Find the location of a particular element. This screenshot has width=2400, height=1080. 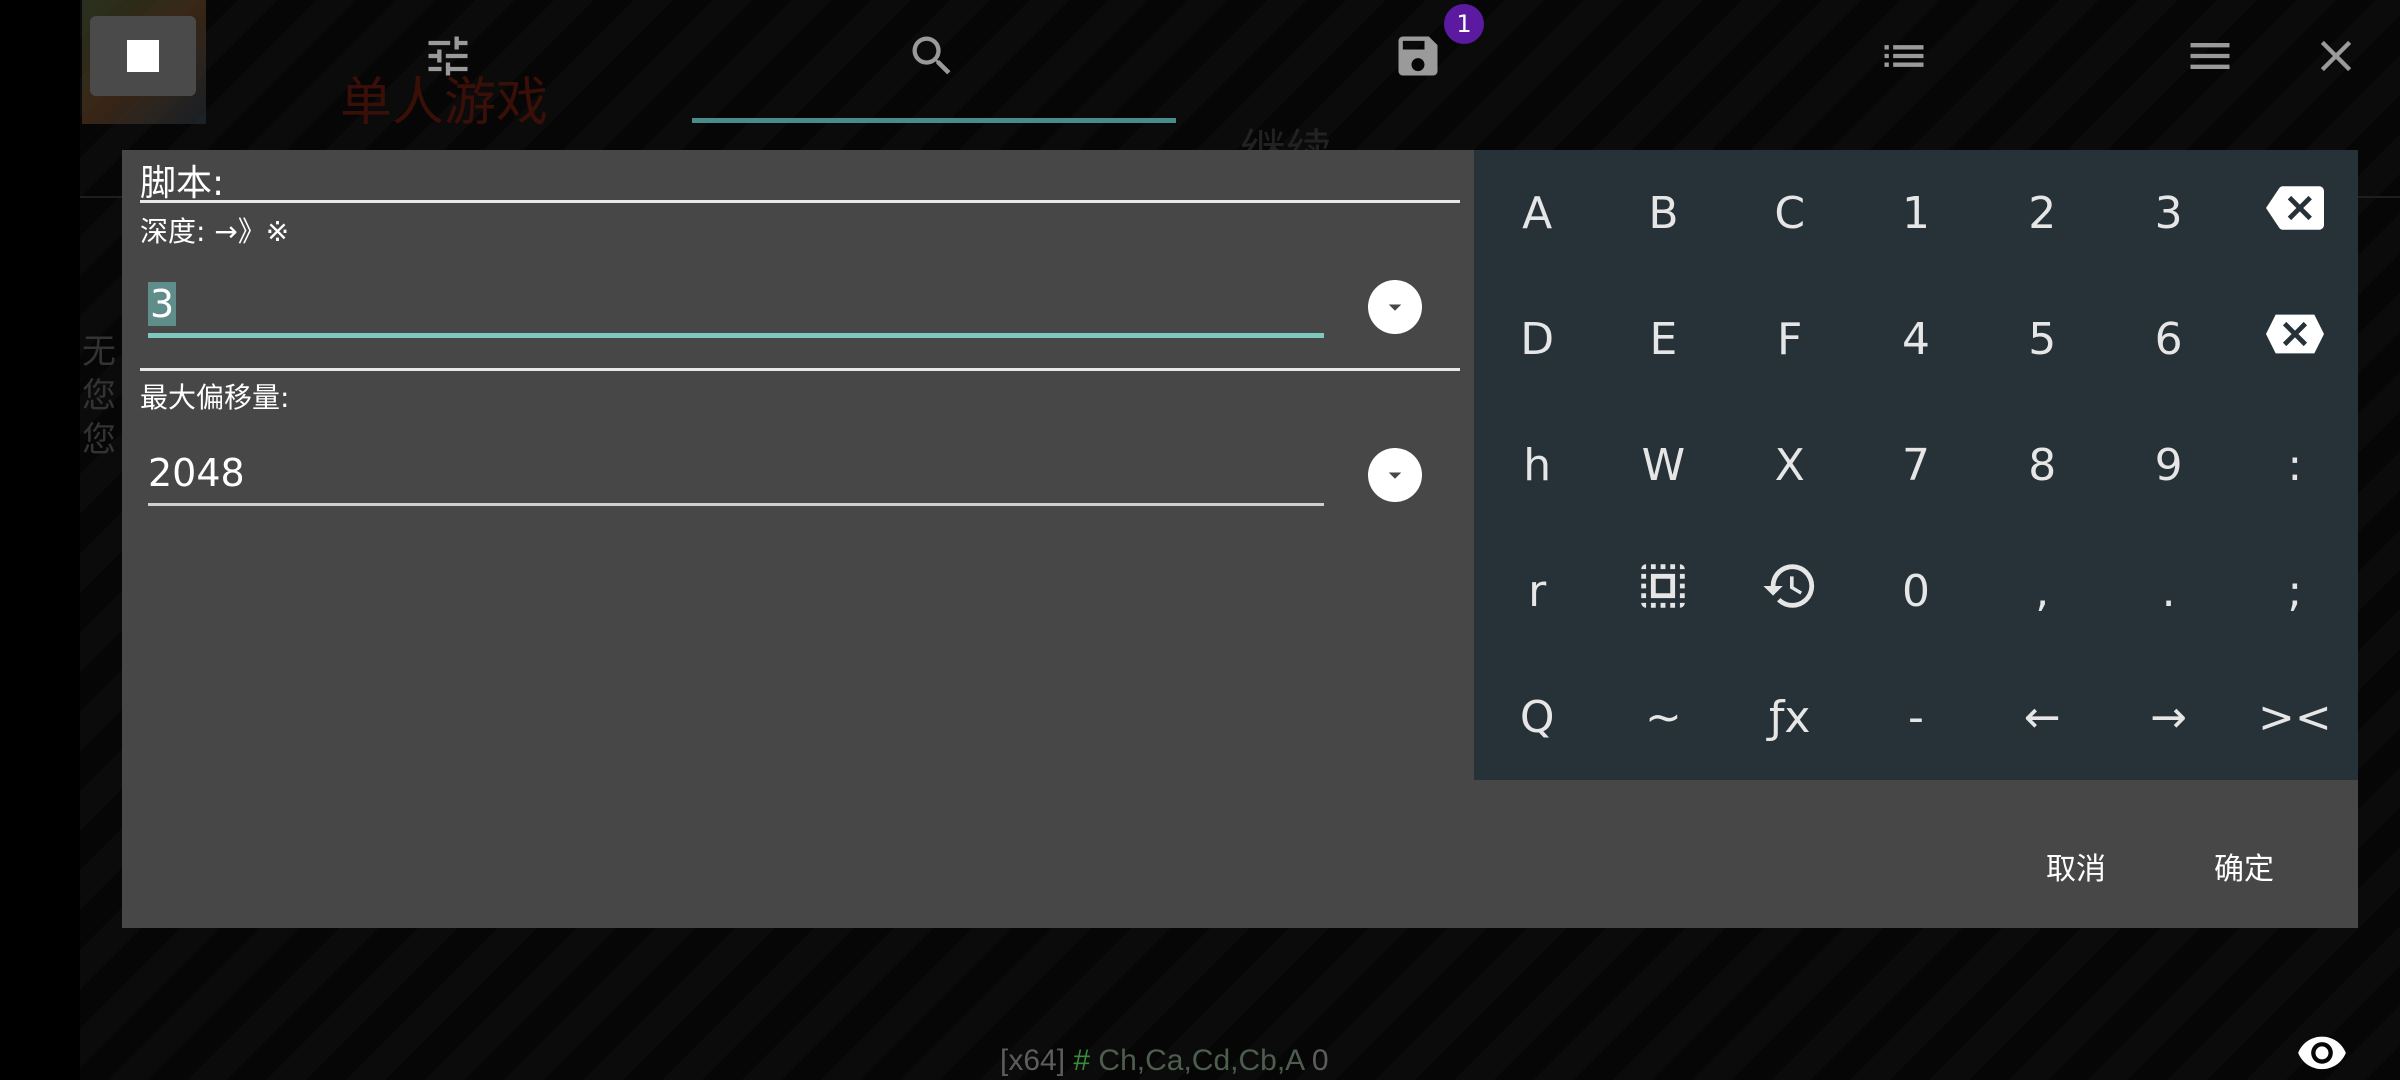

keypad-key: h is located at coordinates (1537, 465).